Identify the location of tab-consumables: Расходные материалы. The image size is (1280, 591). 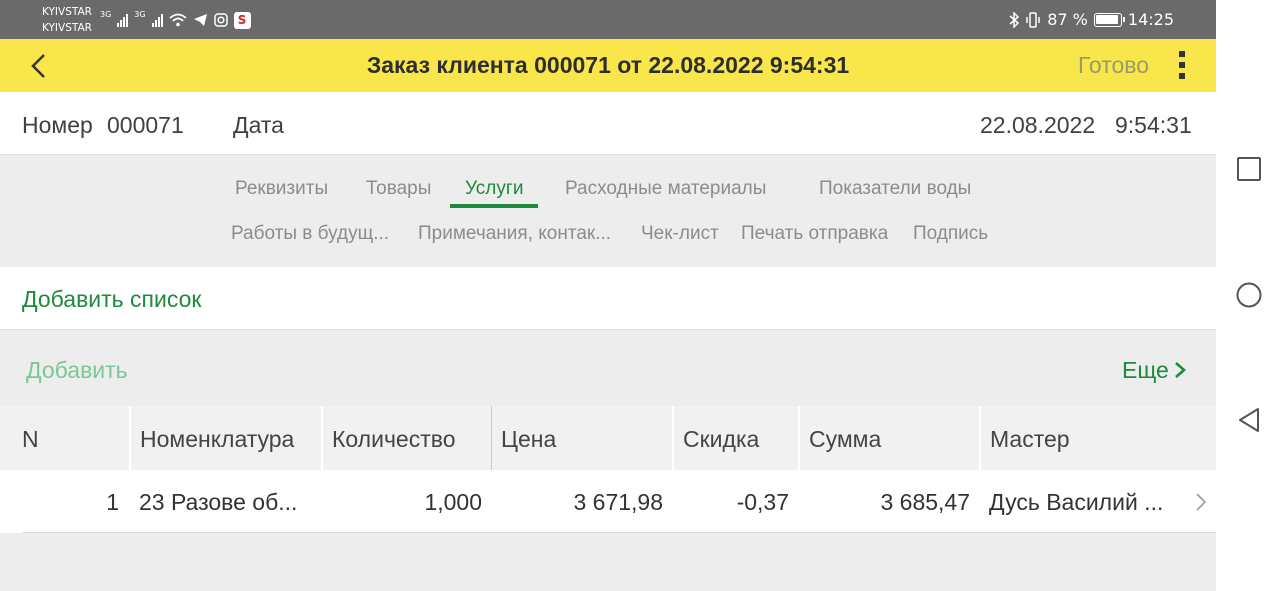
(665, 189).